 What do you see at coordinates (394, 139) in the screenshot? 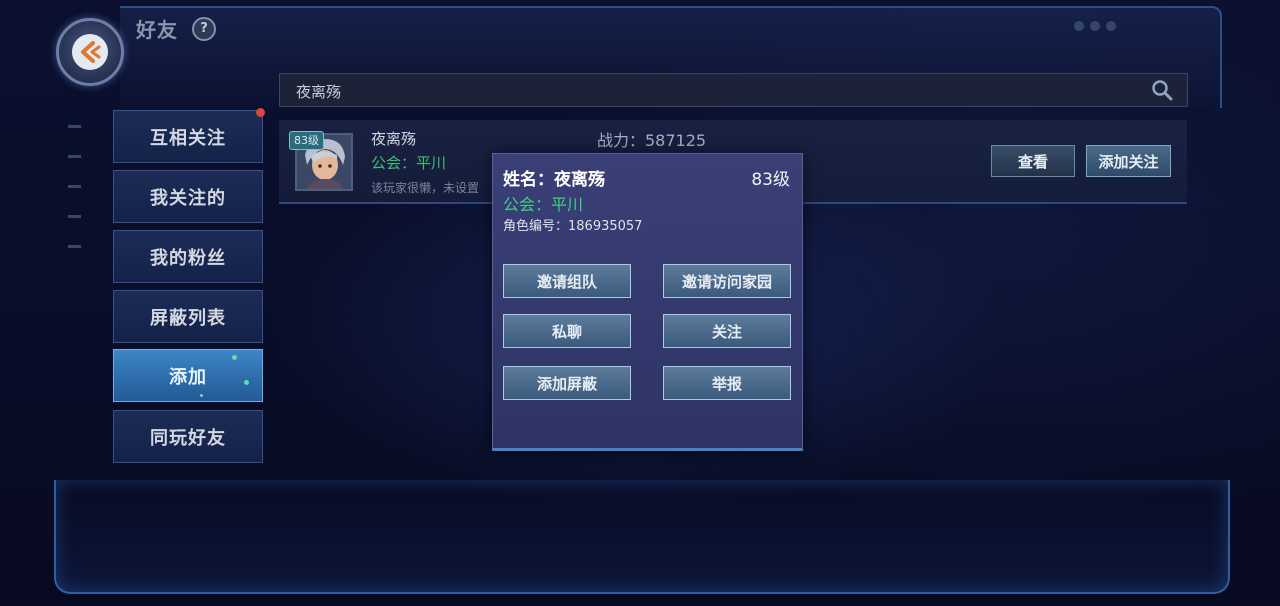
I see `player-name: 夜离殇` at bounding box center [394, 139].